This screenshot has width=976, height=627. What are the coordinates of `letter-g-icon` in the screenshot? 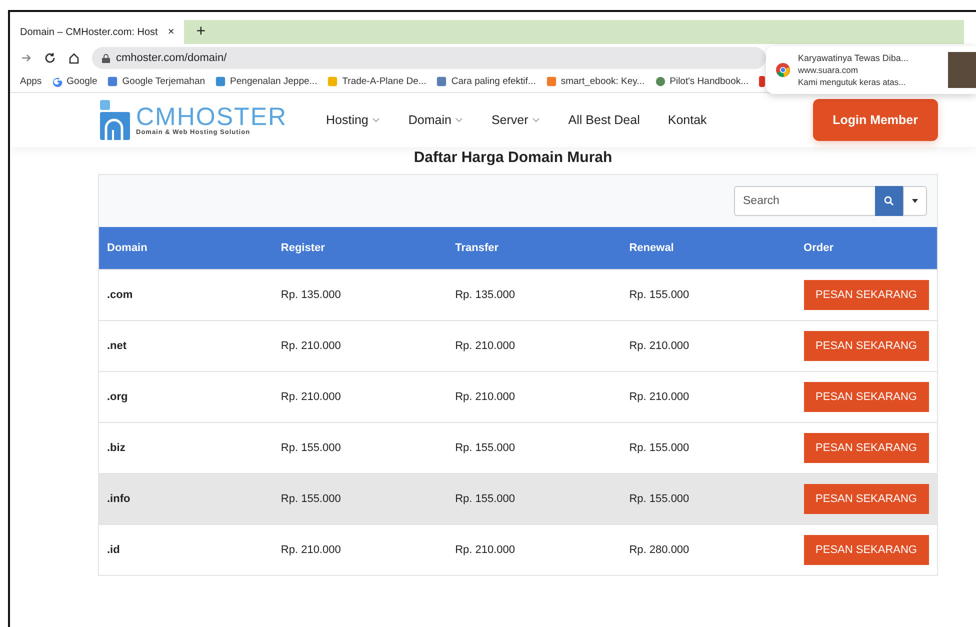 It's located at (57, 81).